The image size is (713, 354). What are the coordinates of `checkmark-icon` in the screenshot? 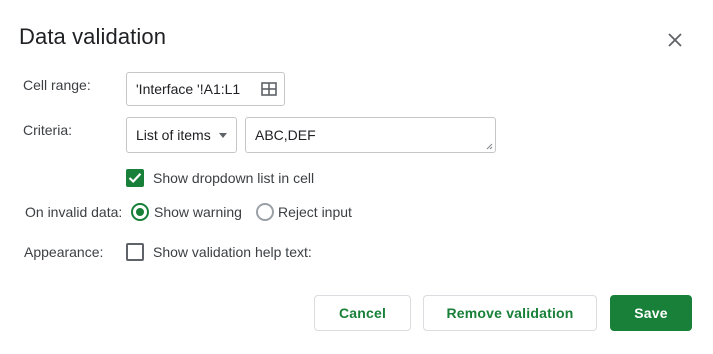 It's located at (135, 178).